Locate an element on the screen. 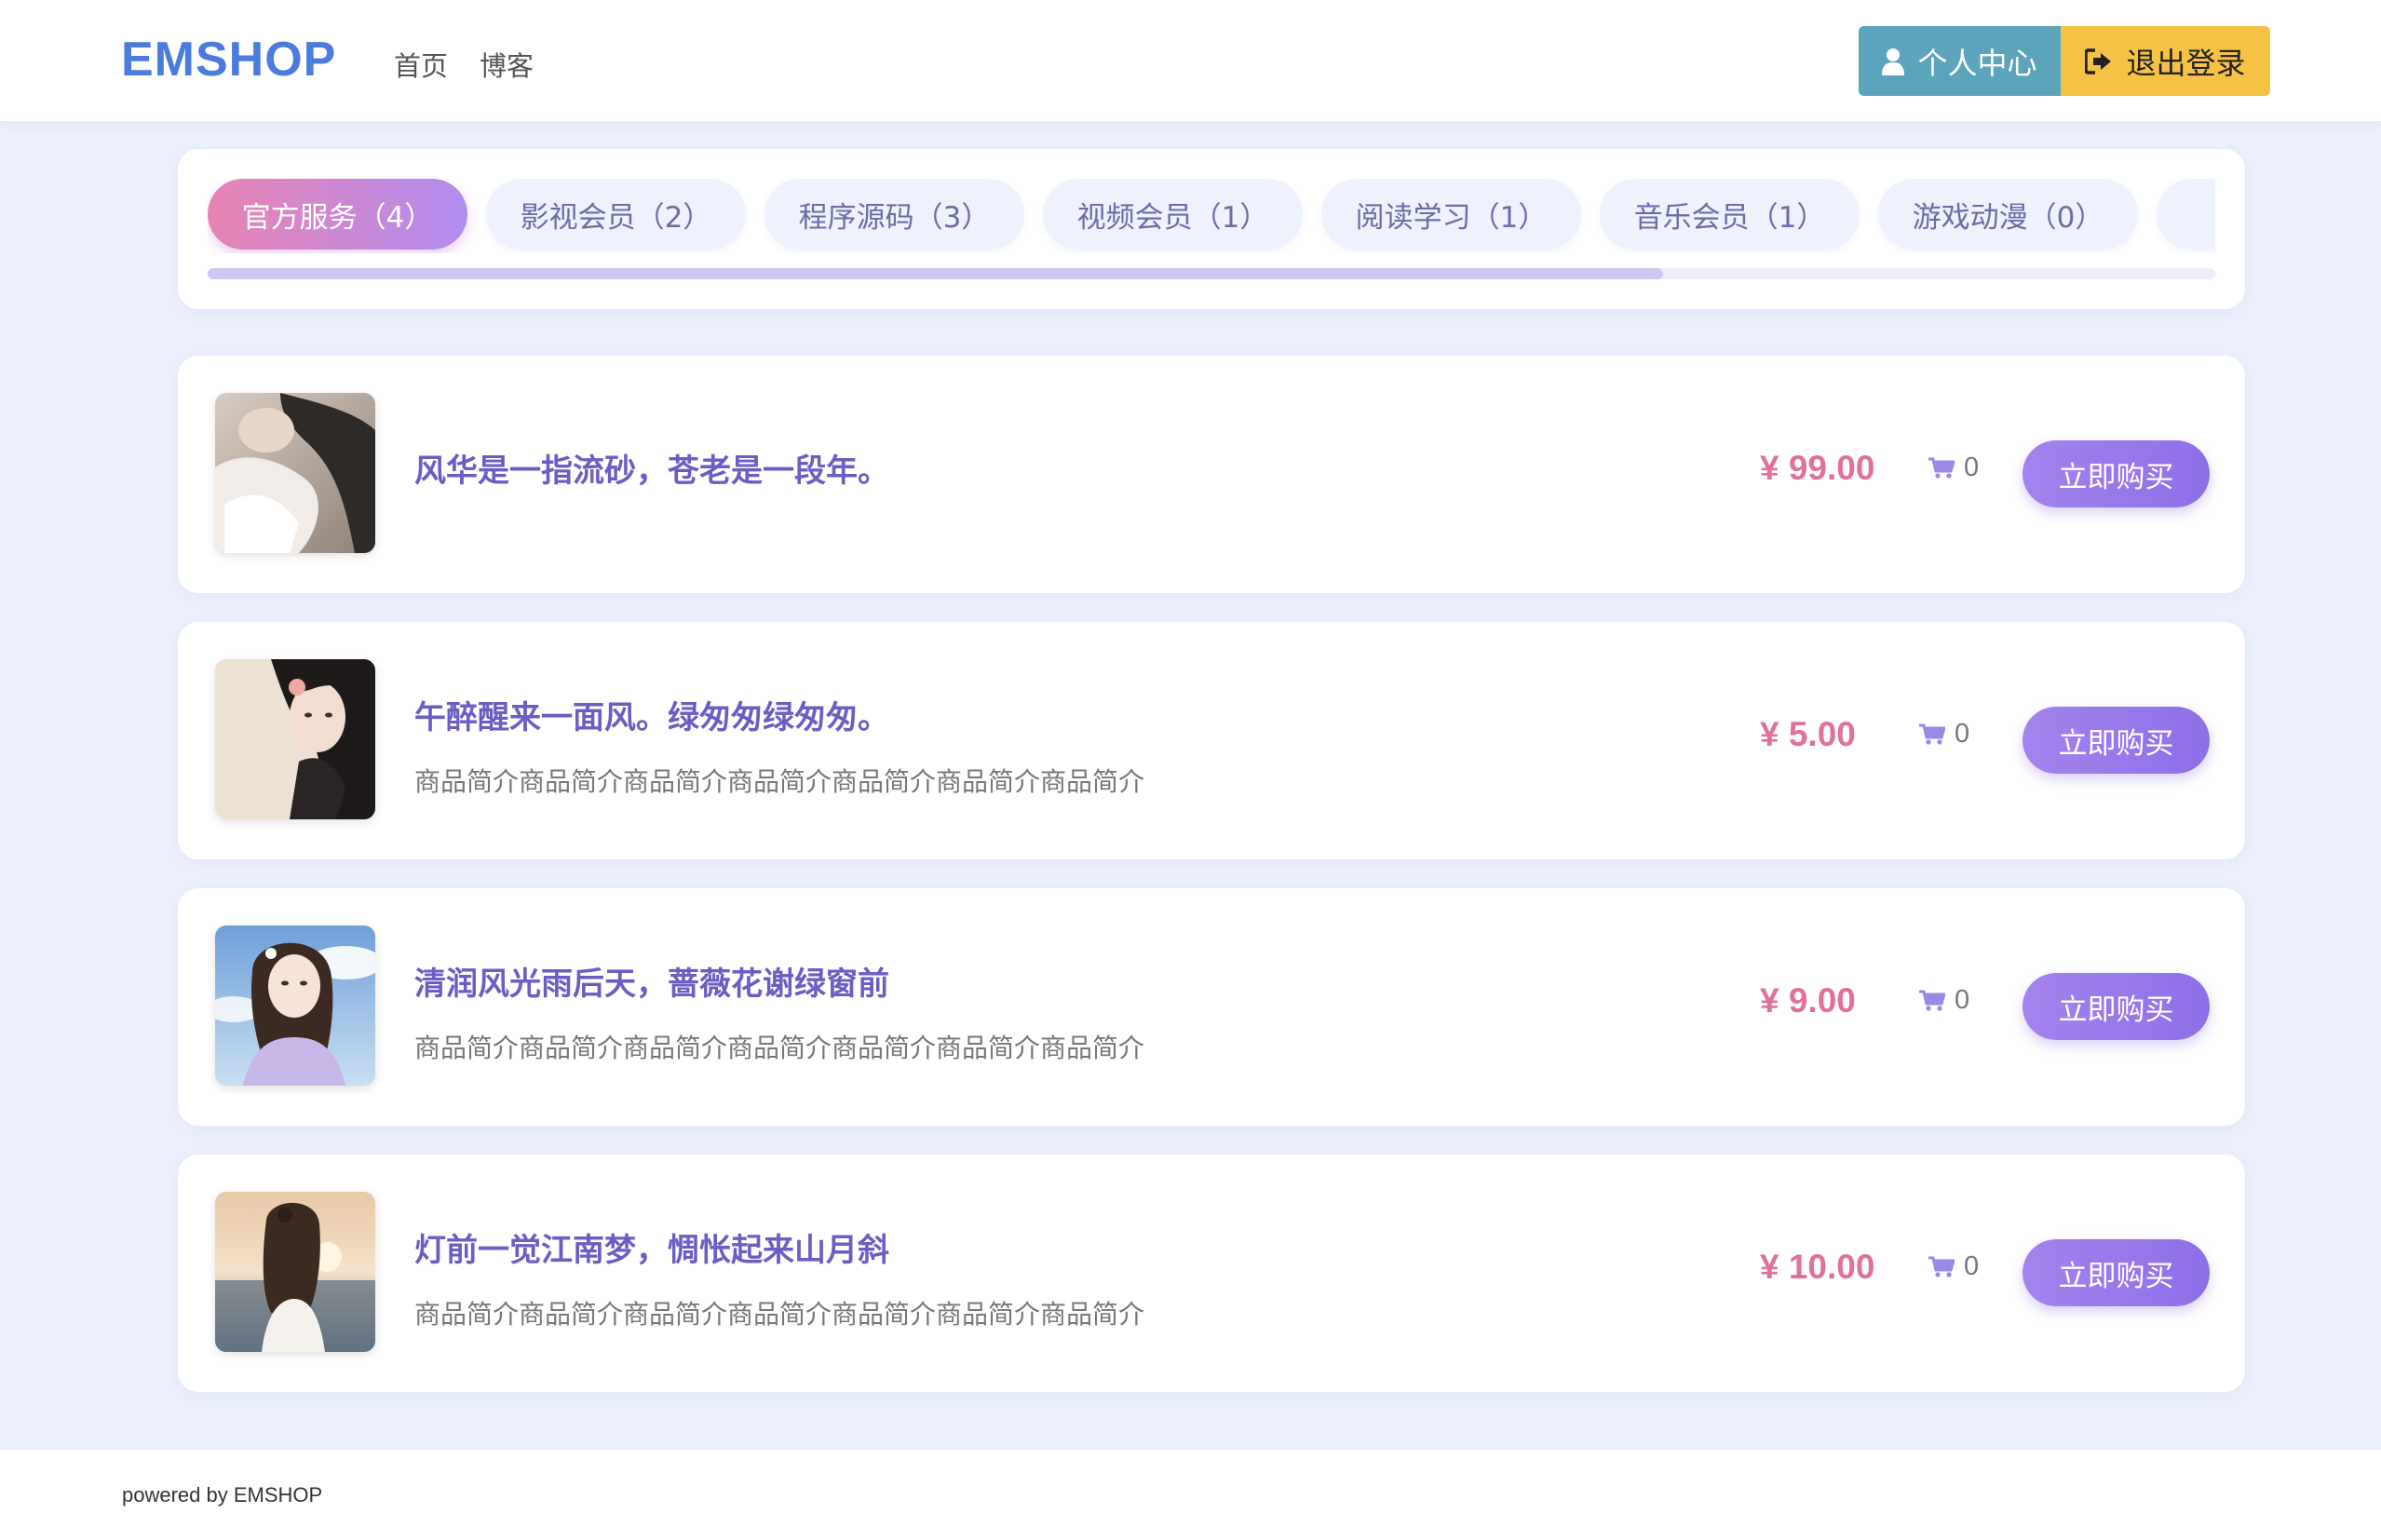  product-price: ¥ 9.00 is located at coordinates (1808, 1001).